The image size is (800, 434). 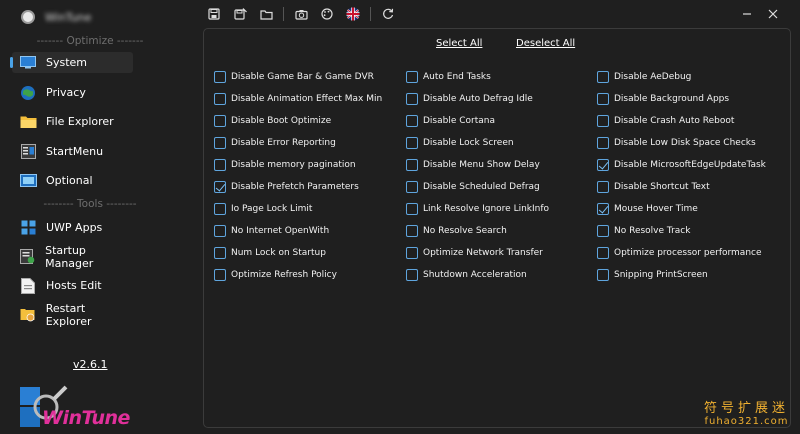 I want to click on option-label: Disable Auto Defrag Idle, so click(x=478, y=99).